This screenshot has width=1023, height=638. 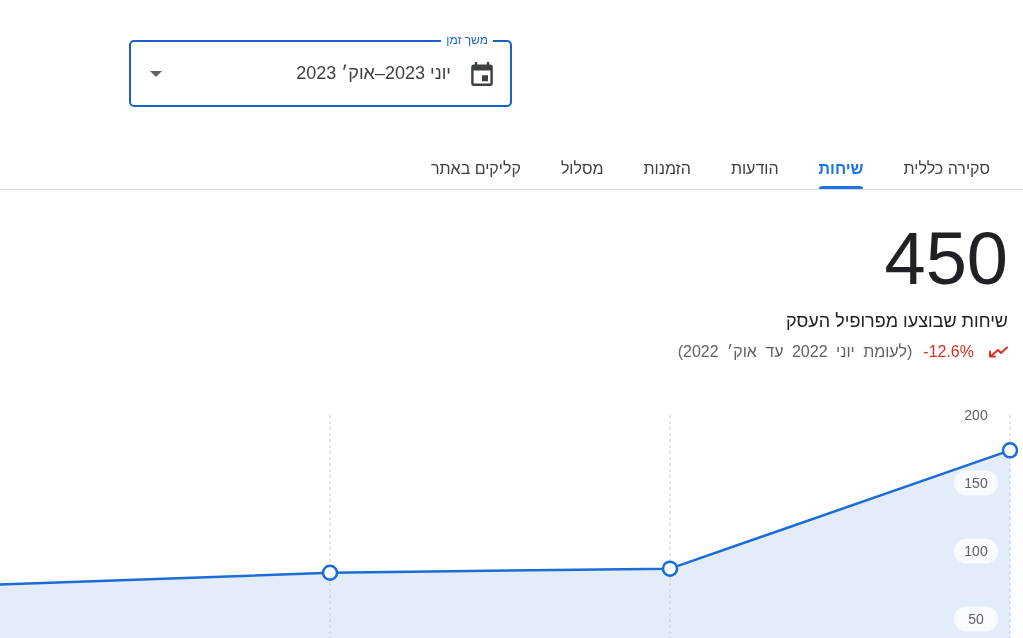 I want to click on comparison-text: (לעומת יוני 2022 עד אוק׳ 2022), so click(x=795, y=352).